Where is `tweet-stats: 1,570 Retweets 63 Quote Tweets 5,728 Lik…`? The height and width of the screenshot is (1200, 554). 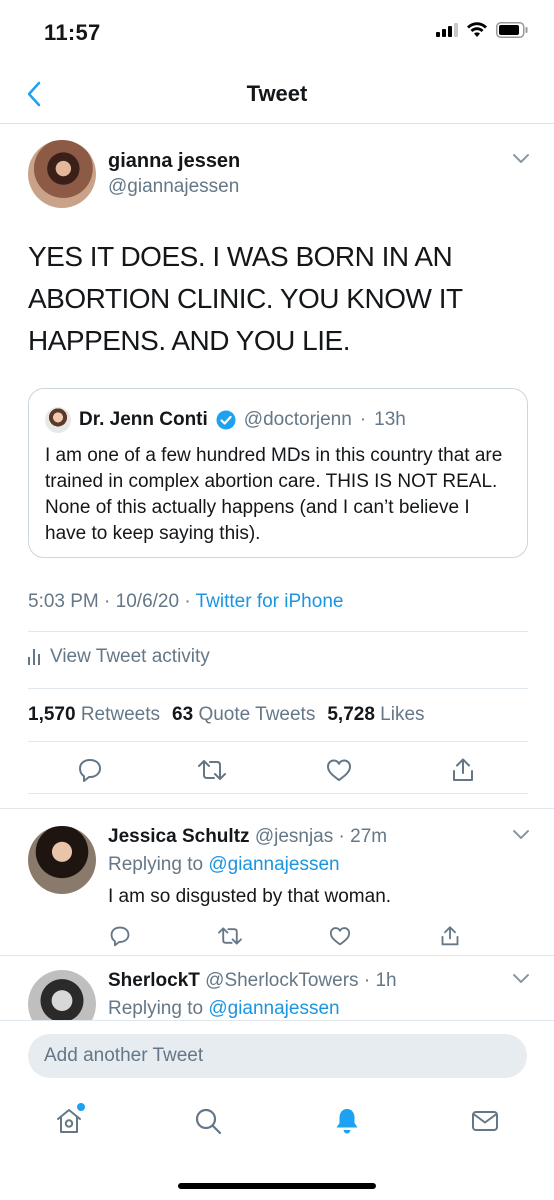 tweet-stats: 1,570 Retweets 63 Quote Tweets 5,728 Lik… is located at coordinates (226, 715).